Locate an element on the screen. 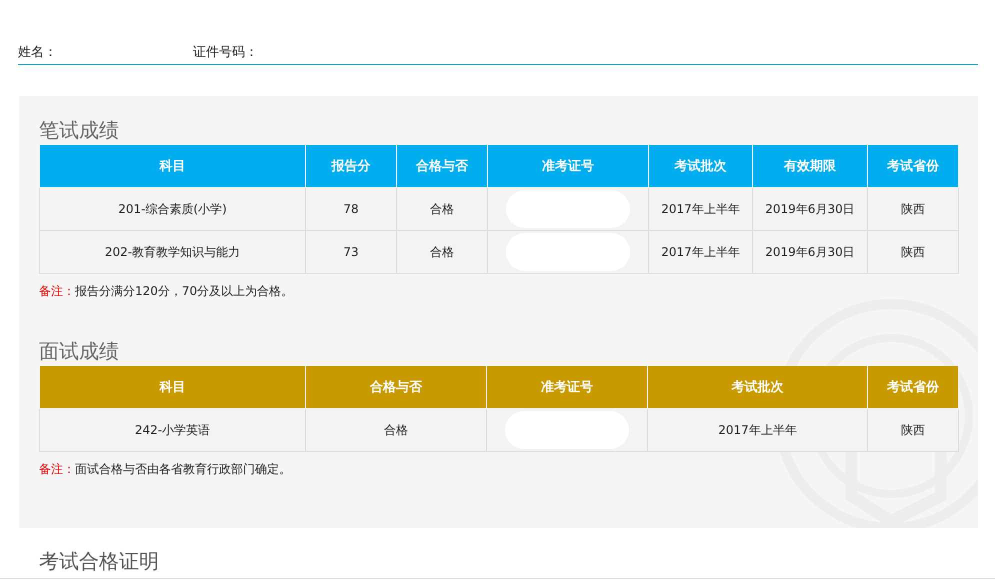 This screenshot has width=995, height=581. section-title: 面试成绩 is located at coordinates (79, 351).